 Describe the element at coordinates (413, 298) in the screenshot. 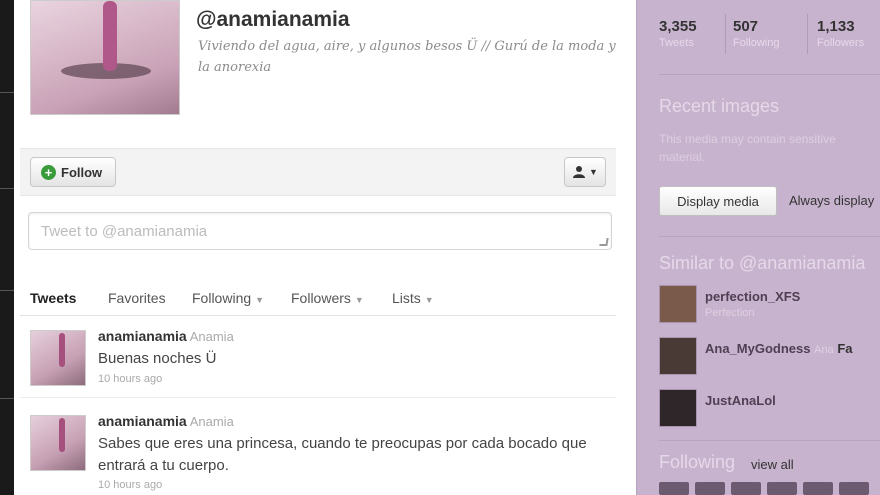

I see `tab-lists: Lists ▼` at that location.